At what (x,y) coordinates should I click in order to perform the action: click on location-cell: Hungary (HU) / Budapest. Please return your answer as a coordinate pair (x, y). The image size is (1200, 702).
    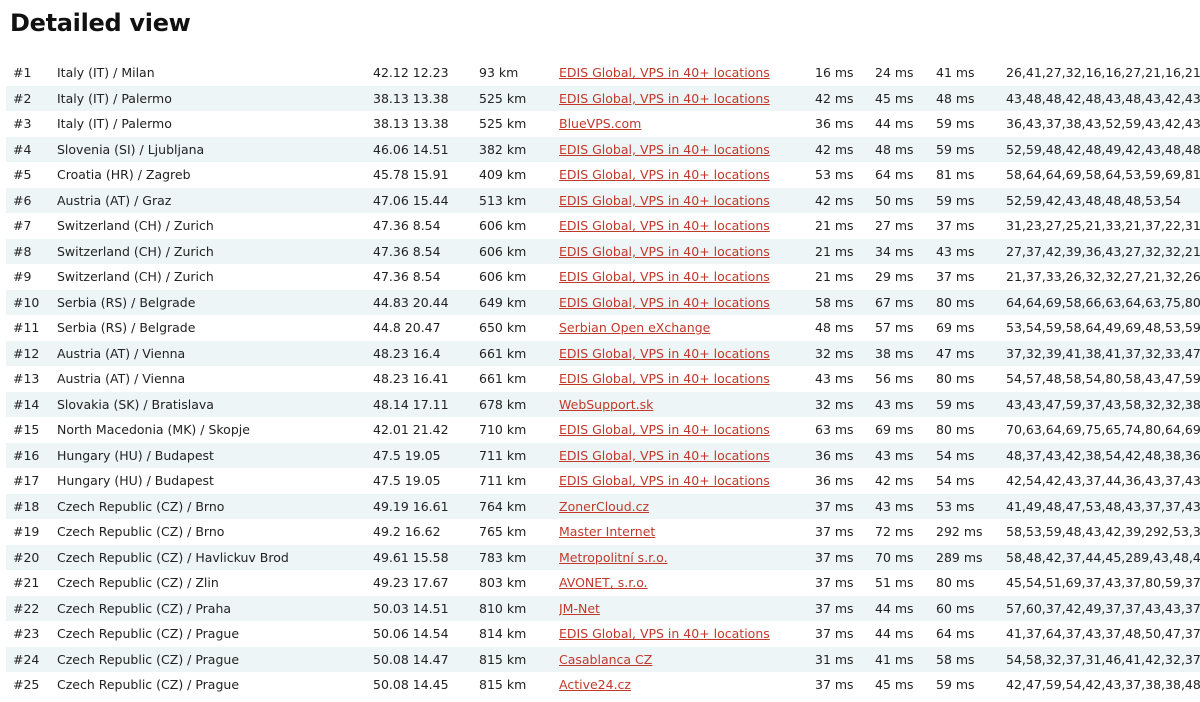
    Looking at the image, I should click on (215, 455).